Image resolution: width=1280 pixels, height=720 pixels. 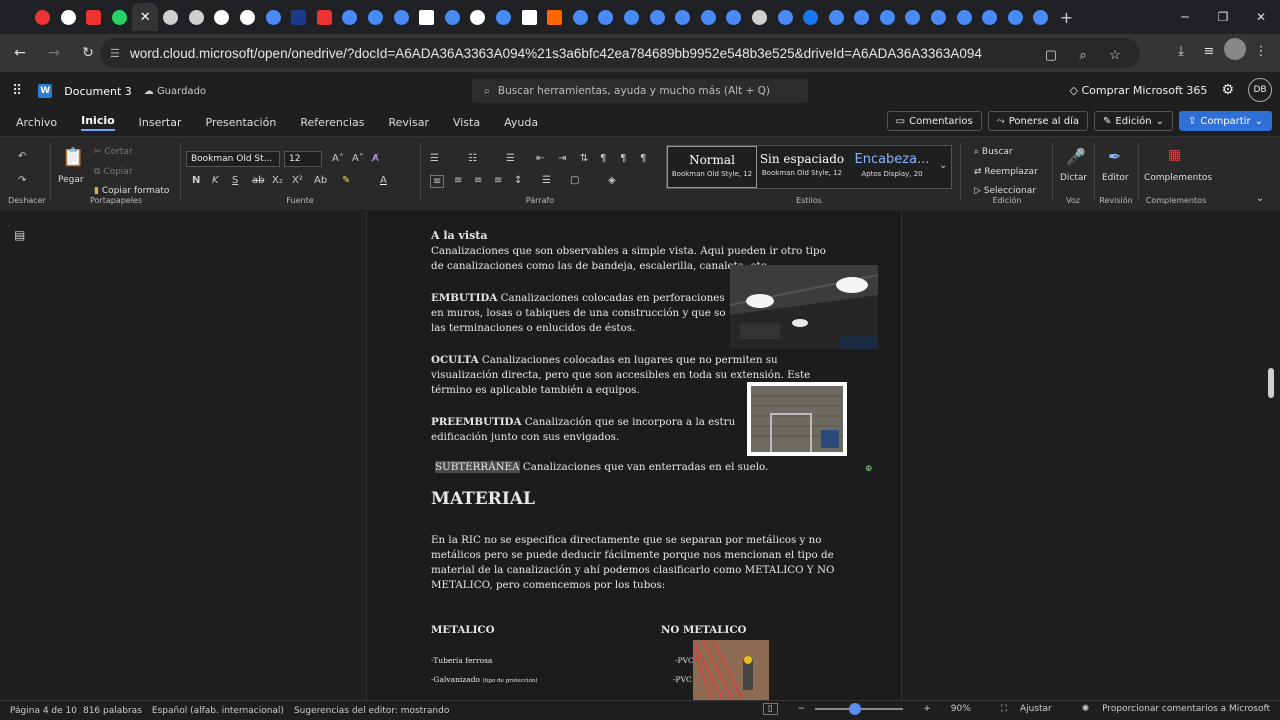 I want to click on fit-button: ⛶ Ajustar, so click(x=1021, y=709).